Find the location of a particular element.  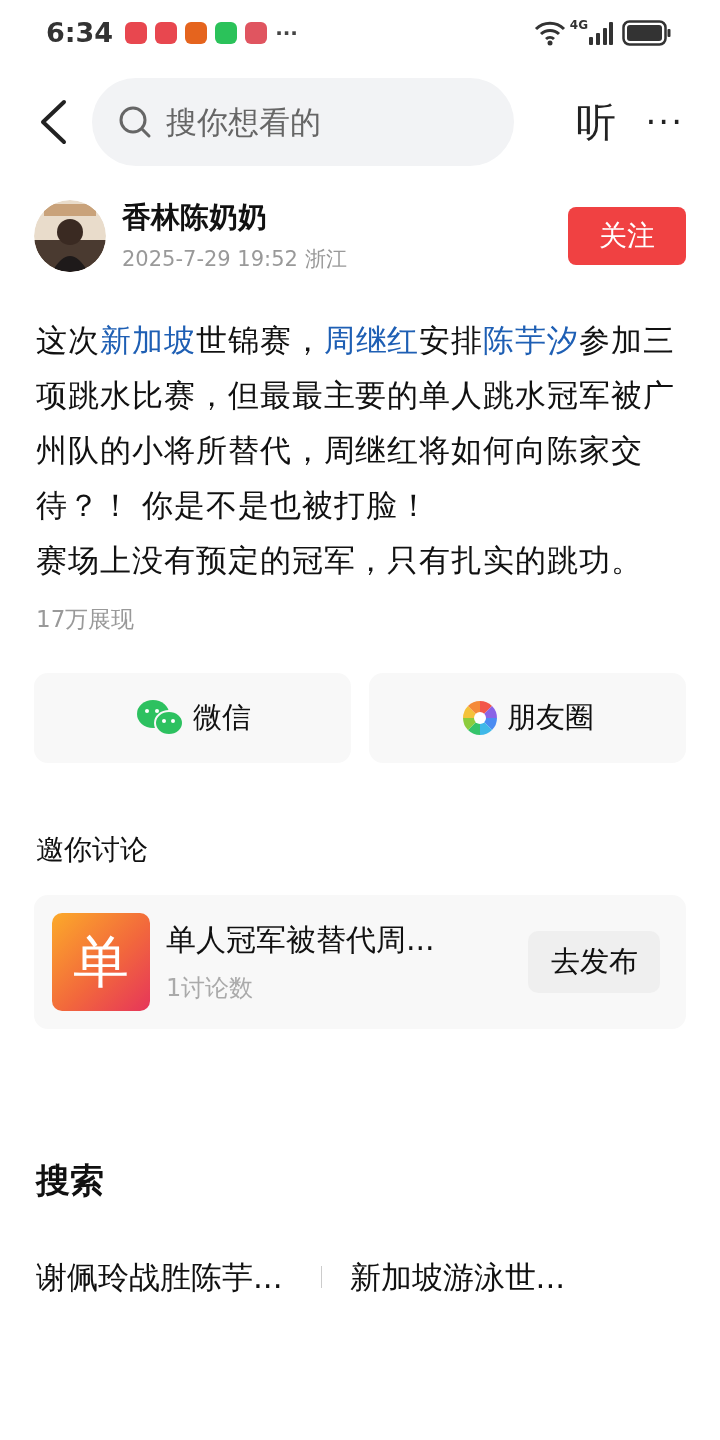

discussion-count: 1讨论数 is located at coordinates (210, 988).